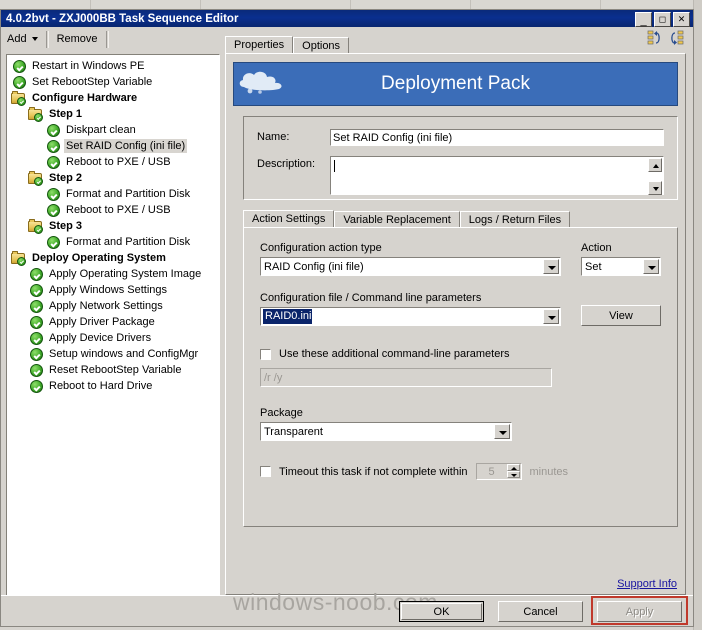 The image size is (702, 630). I want to click on tree-item-label: Apply Driver Package, so click(102, 322).